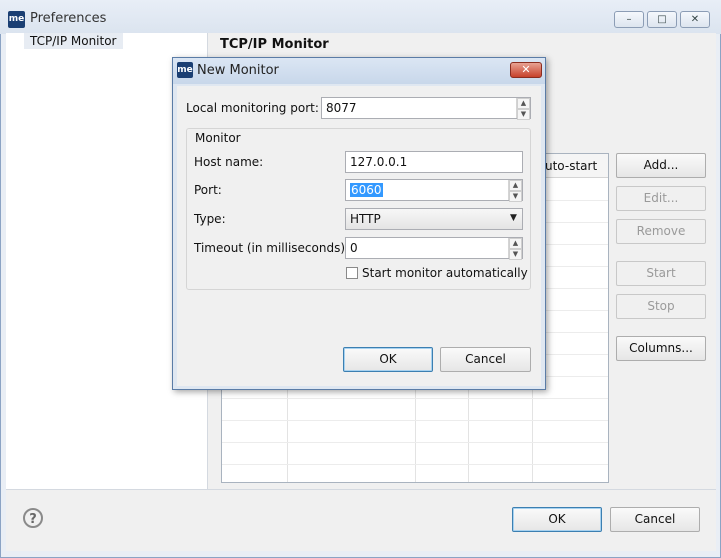  What do you see at coordinates (526, 70) in the screenshot?
I see `dialog-close-button: ✕` at bounding box center [526, 70].